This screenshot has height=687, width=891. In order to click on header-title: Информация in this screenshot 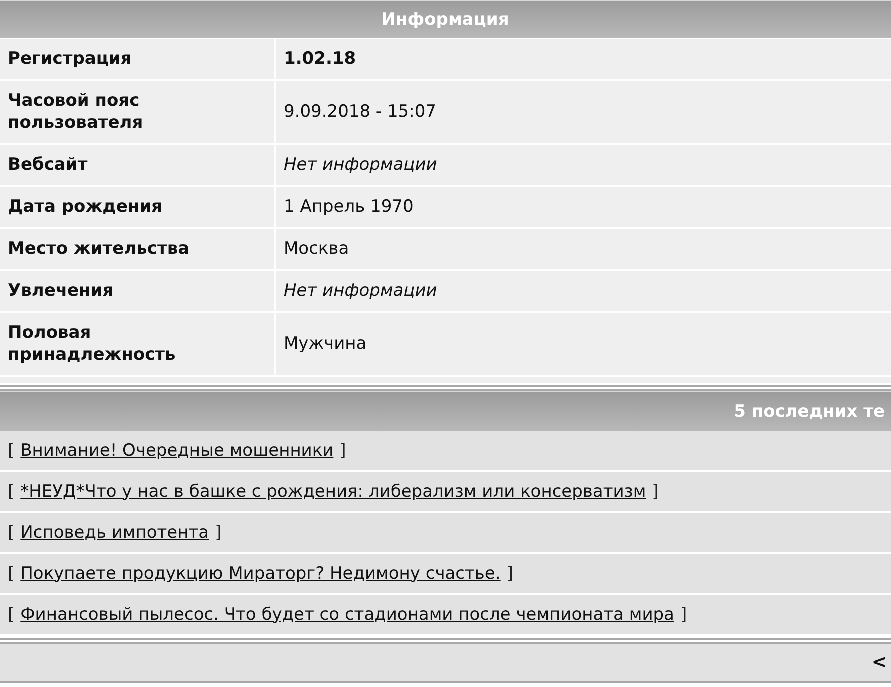, I will do `click(446, 20)`.